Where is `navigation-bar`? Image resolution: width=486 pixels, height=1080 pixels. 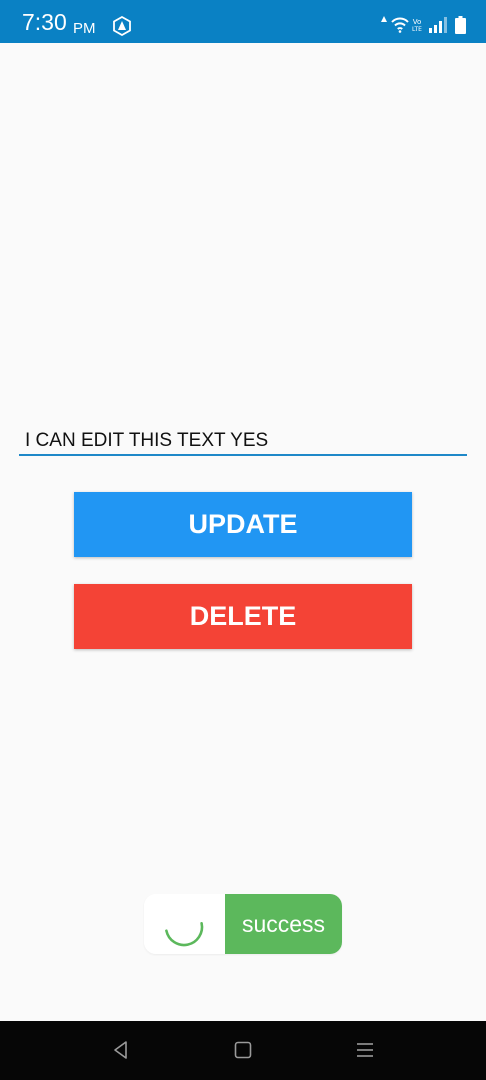
navigation-bar is located at coordinates (243, 1050).